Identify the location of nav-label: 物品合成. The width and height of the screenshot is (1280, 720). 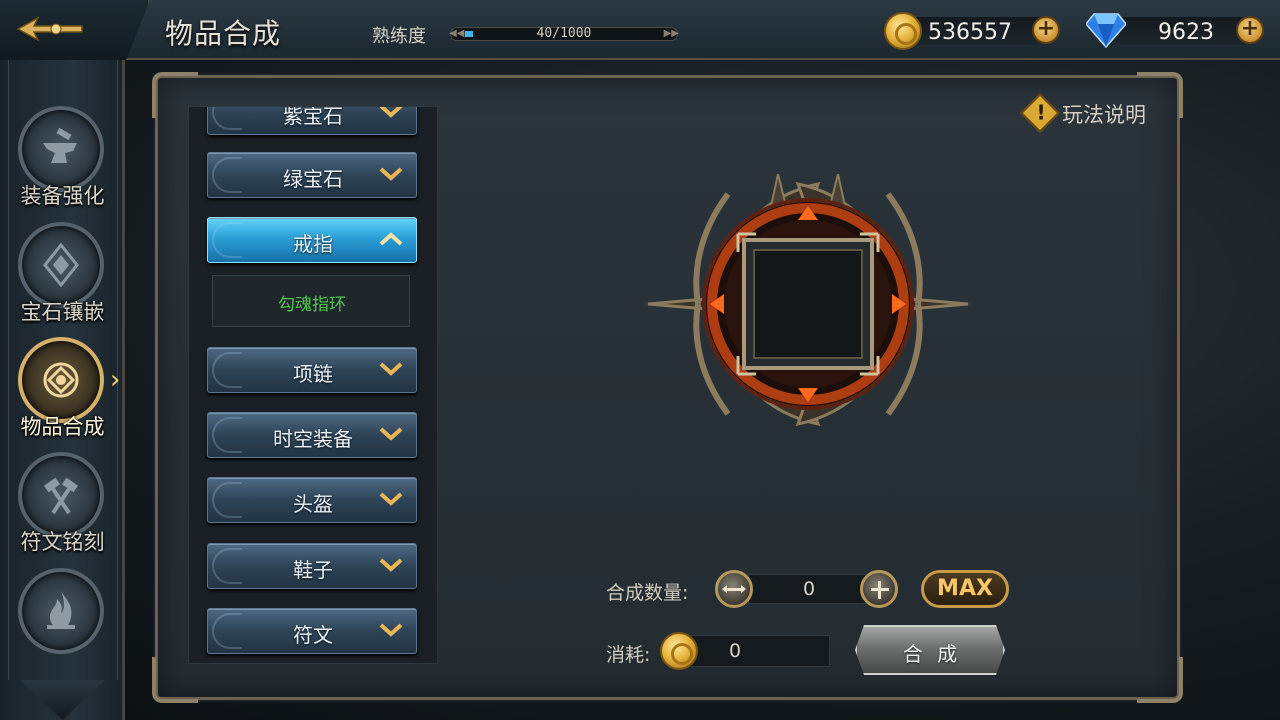
(62, 427).